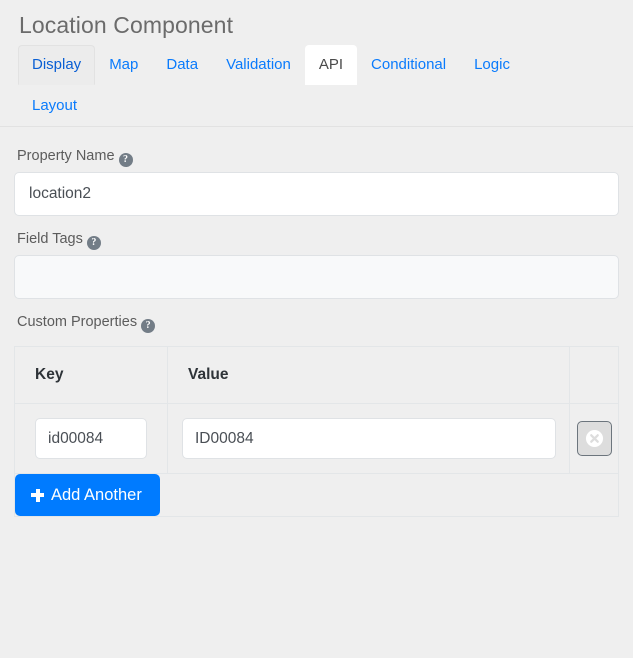  I want to click on tab-api: API, so click(331, 65).